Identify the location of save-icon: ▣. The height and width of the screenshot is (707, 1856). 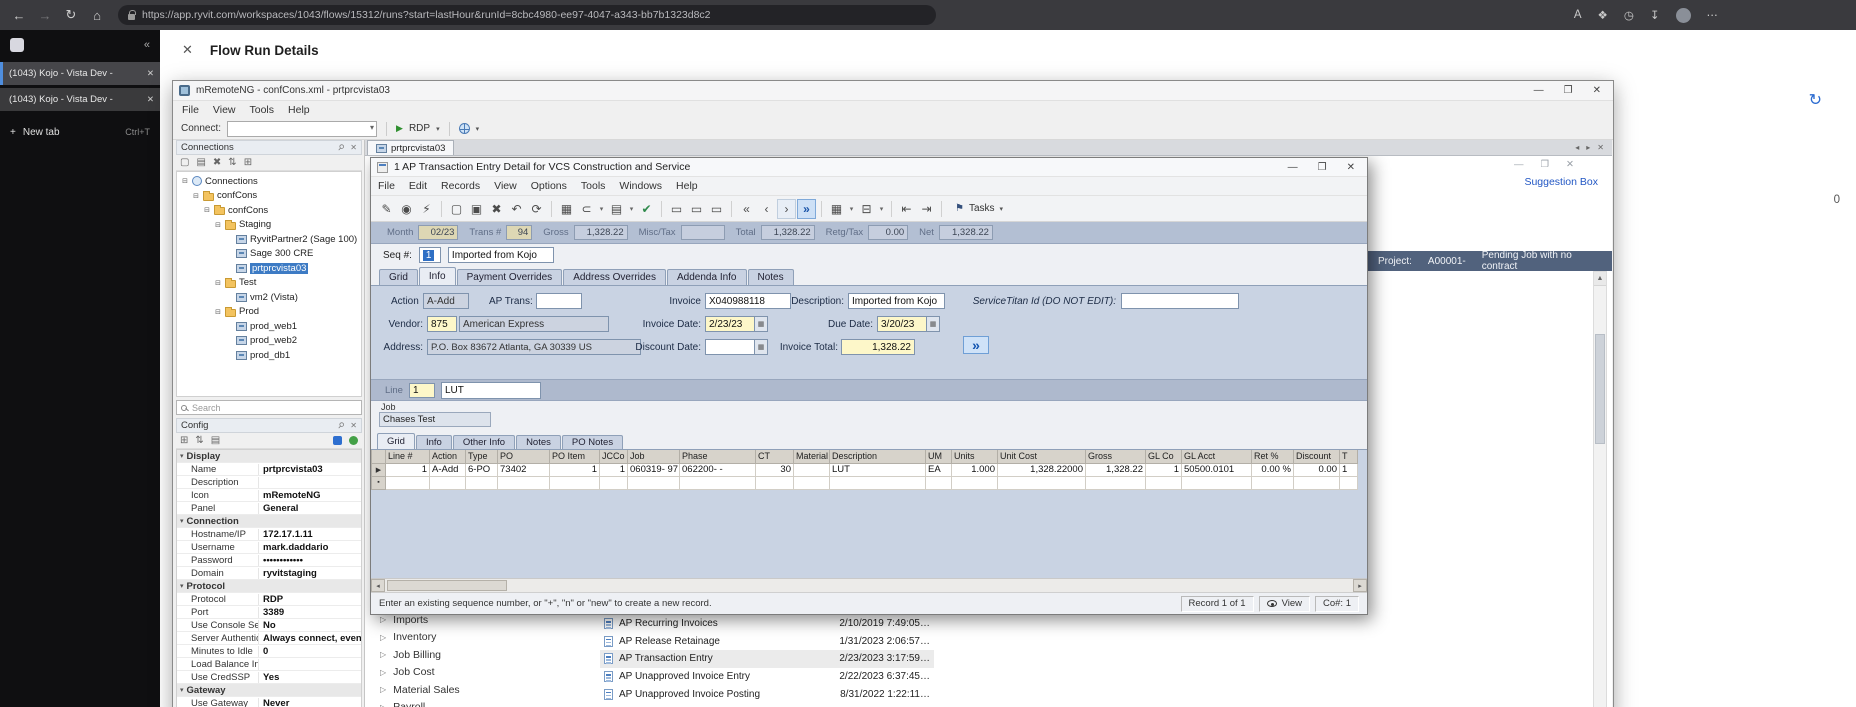
(476, 209).